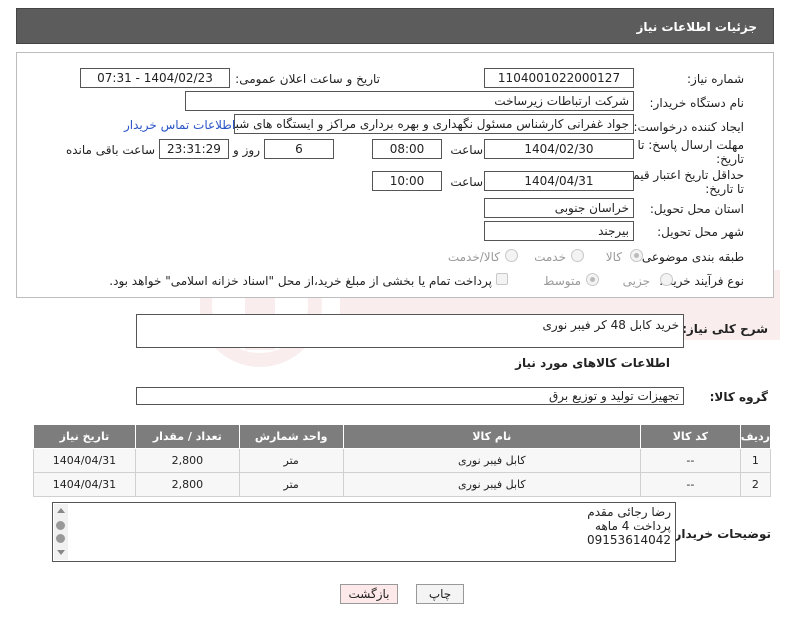 The width and height of the screenshot is (788, 620). What do you see at coordinates (724, 189) in the screenshot?
I see `validity-label-2: تا تاریخ:` at bounding box center [724, 189].